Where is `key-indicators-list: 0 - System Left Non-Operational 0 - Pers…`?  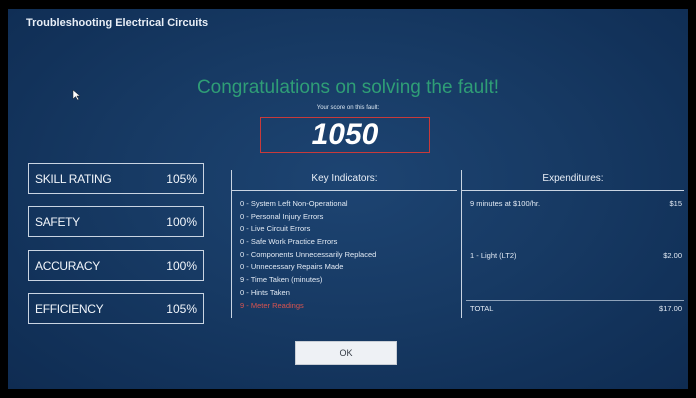 key-indicators-list: 0 - System Left Non-Operational 0 - Pers… is located at coordinates (347, 255).